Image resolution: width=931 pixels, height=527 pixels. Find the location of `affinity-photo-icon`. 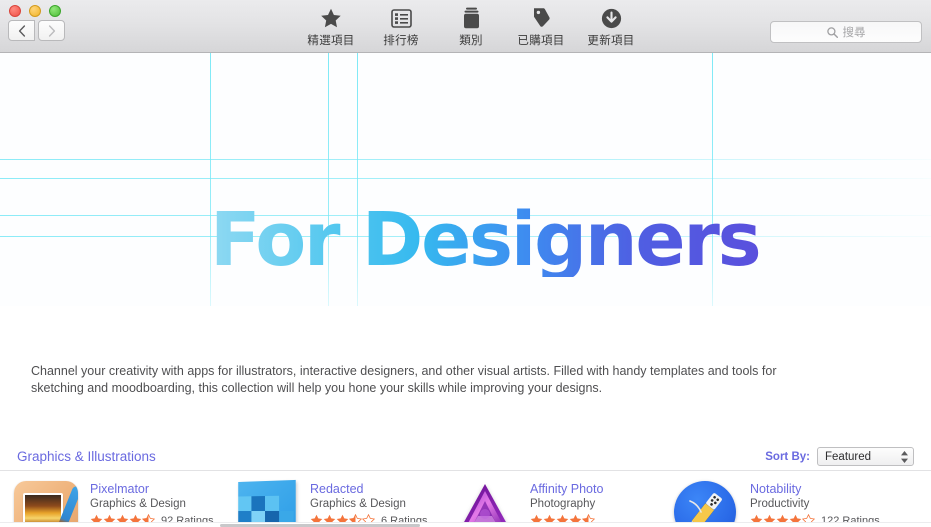

affinity-photo-icon is located at coordinates (485, 504).